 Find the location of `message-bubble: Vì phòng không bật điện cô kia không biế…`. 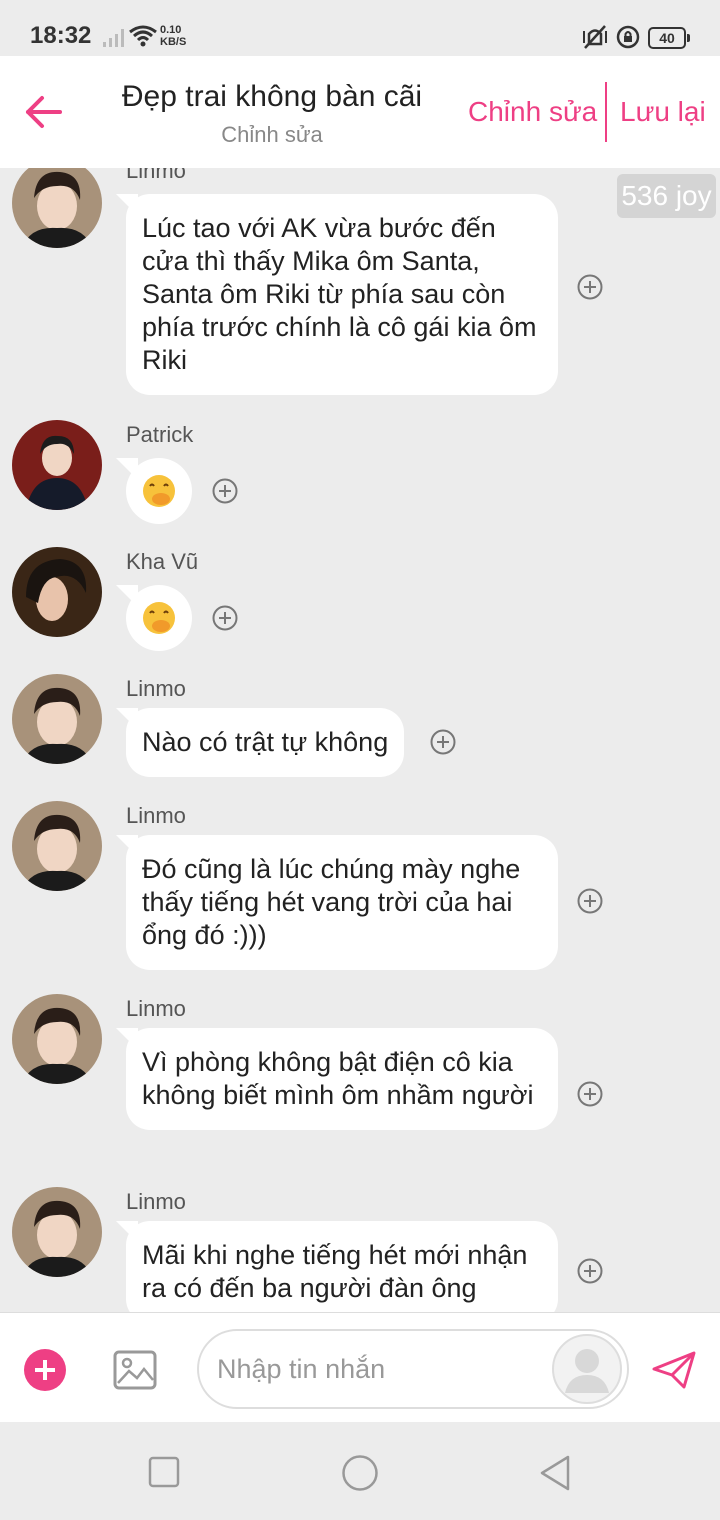

message-bubble: Vì phòng không bật điện cô kia không biế… is located at coordinates (337, 1079).